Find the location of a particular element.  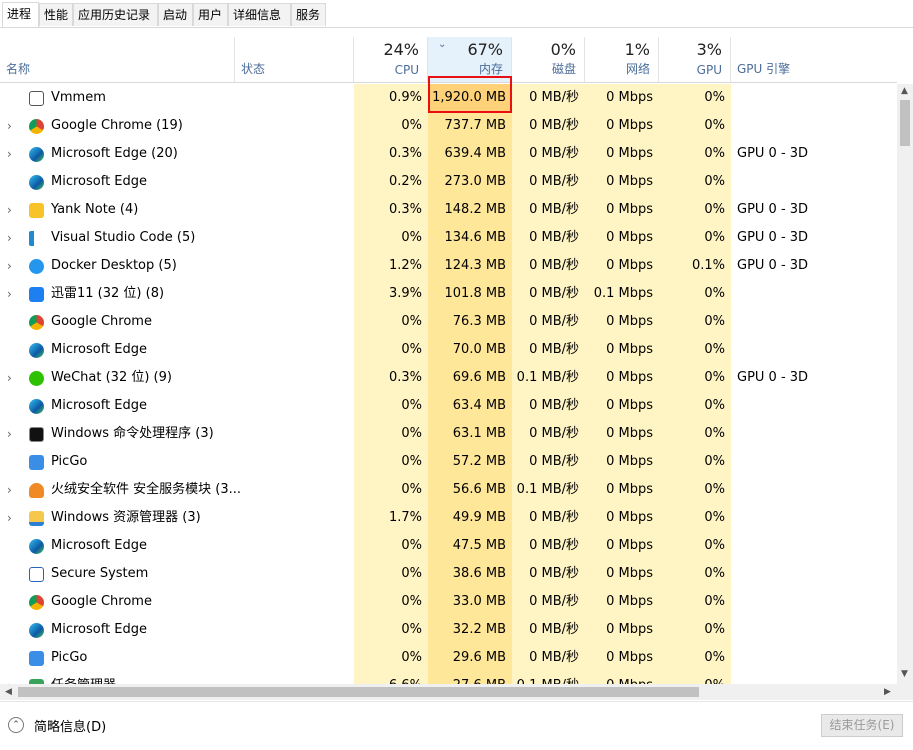

process-row: Google Chrome 0% 76.3 MB 0 MB/秒 0 Mbps 0% is located at coordinates (448, 322).